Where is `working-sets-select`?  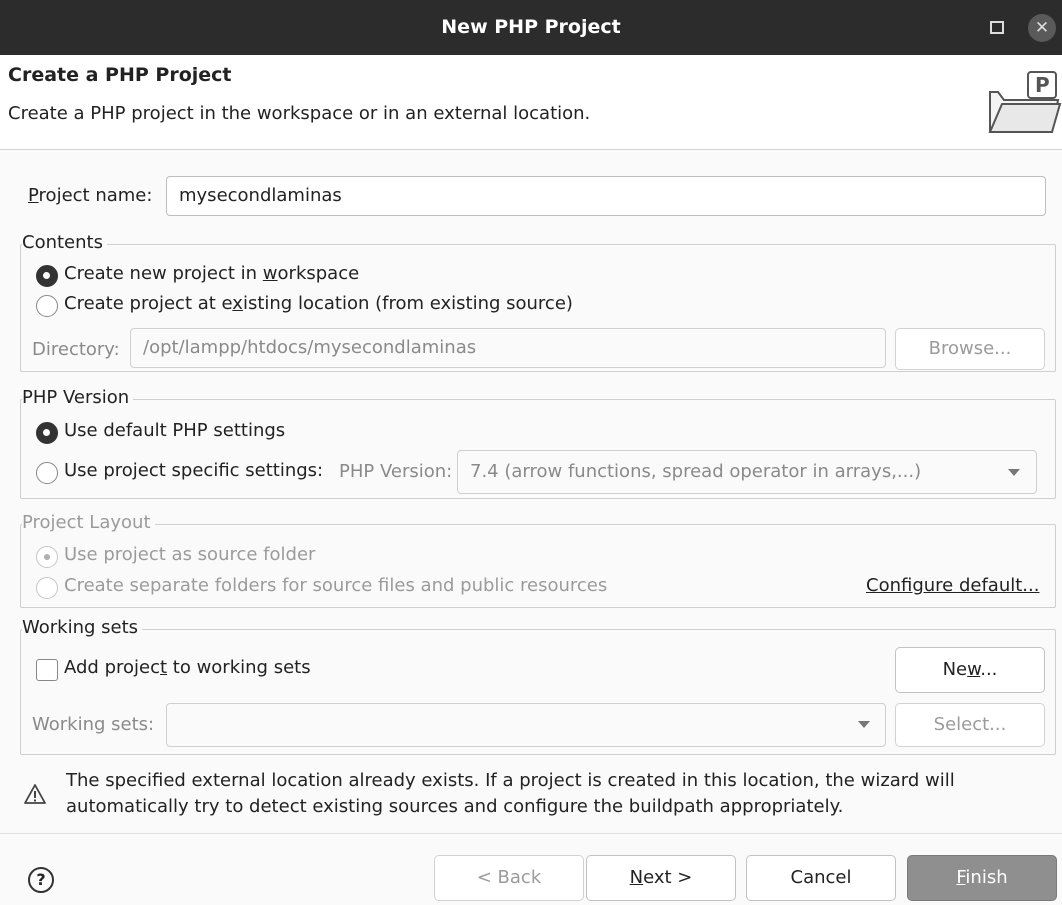
working-sets-select is located at coordinates (526, 725).